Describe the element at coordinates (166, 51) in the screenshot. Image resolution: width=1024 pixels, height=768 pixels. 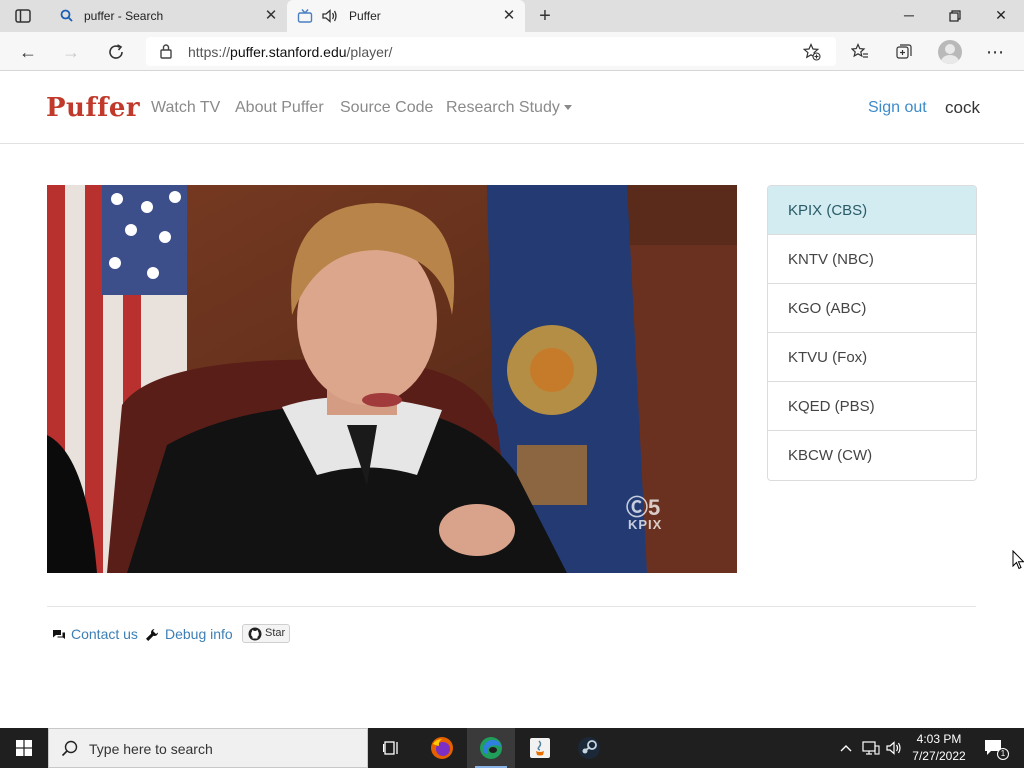
I see `lock-icon` at that location.